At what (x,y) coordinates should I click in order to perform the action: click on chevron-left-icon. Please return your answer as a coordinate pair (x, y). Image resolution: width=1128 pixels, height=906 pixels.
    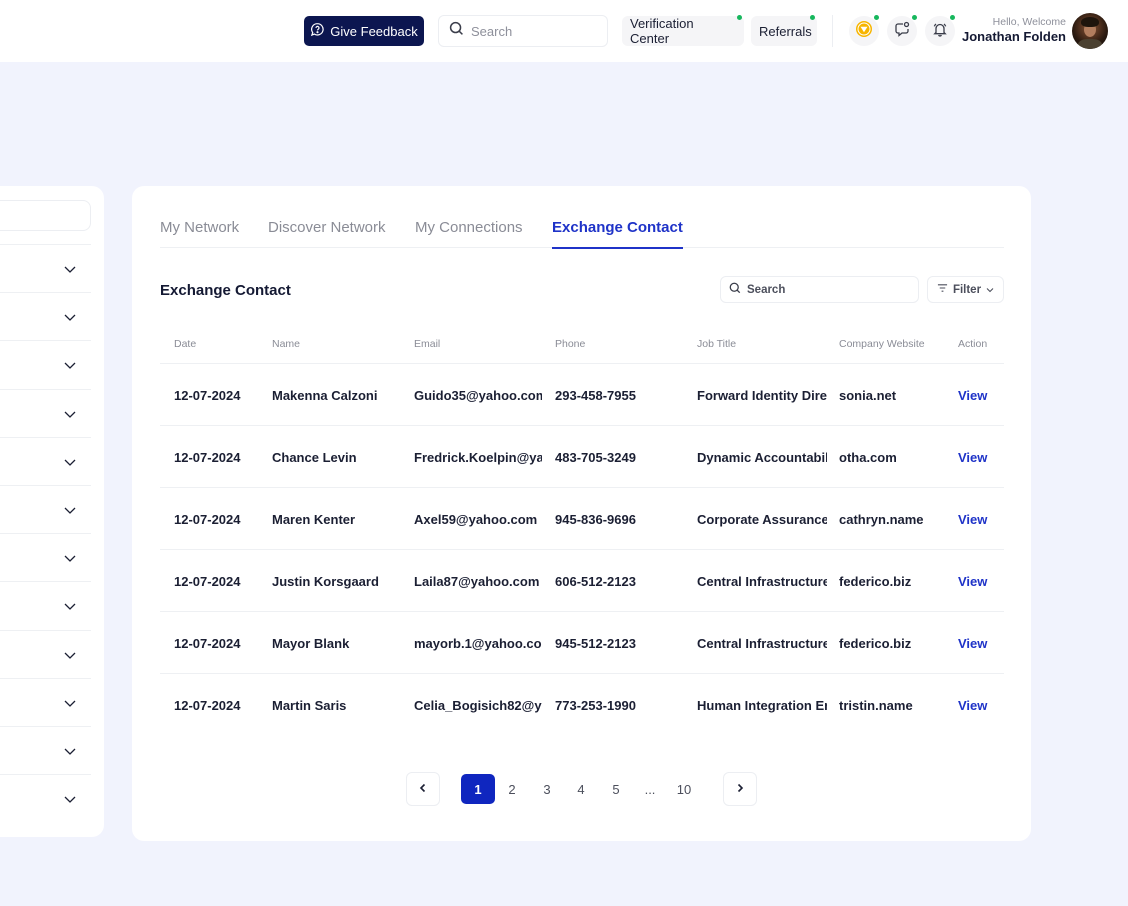
    Looking at the image, I should click on (423, 789).